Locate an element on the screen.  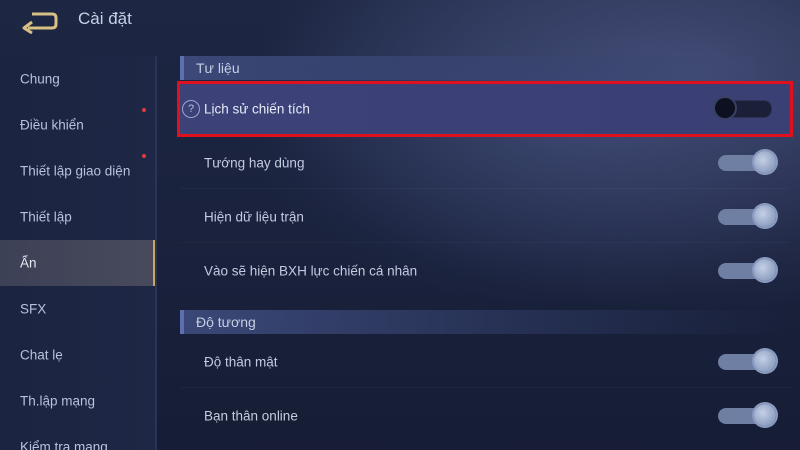
sidebar-item-interface: Thiết lập giao diện is located at coordinates (76, 171).